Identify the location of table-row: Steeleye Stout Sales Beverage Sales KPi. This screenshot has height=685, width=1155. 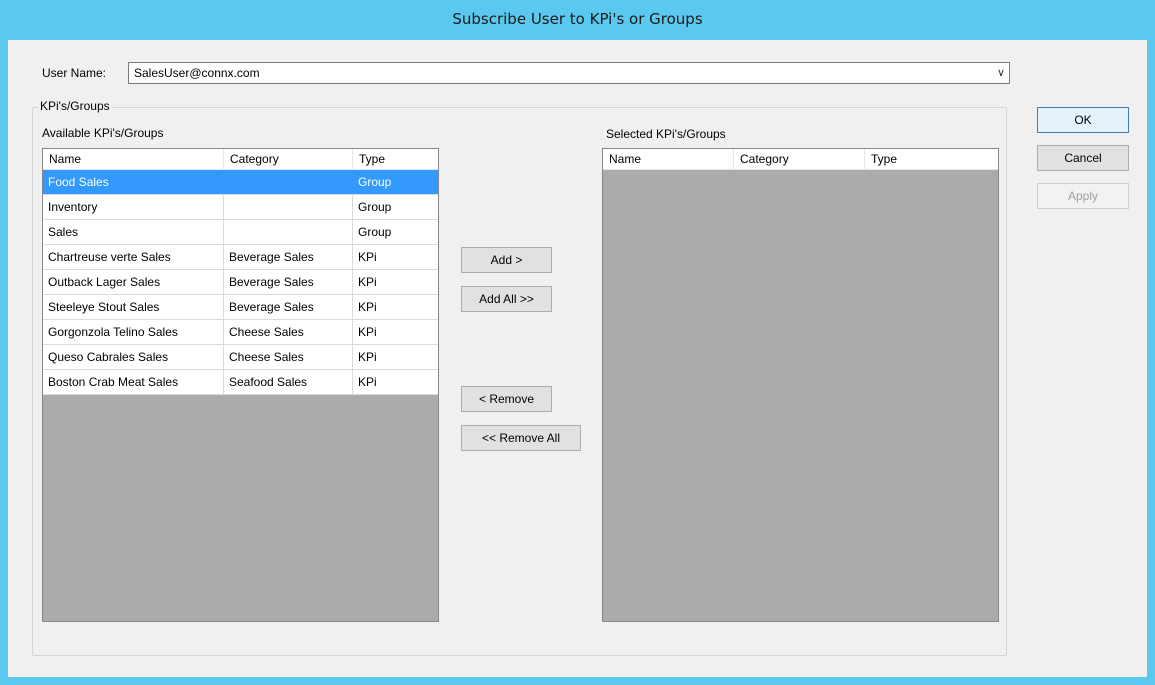
(240, 307).